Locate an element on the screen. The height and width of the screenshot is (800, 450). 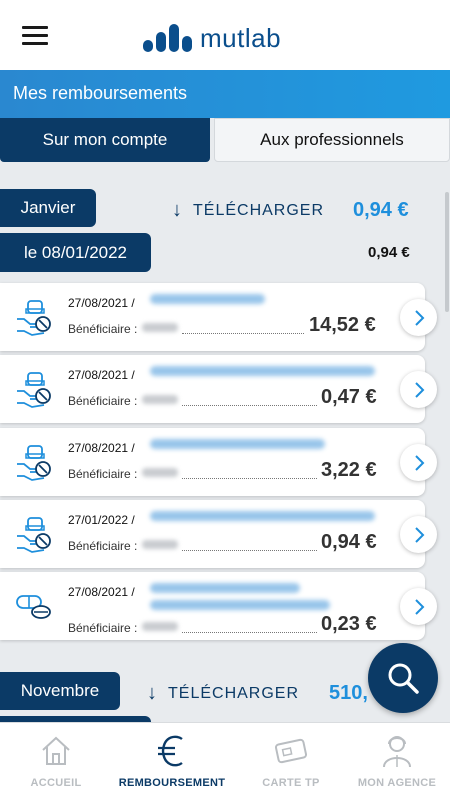
nav-accueil: ACCUEIL is located at coordinates (56, 761).